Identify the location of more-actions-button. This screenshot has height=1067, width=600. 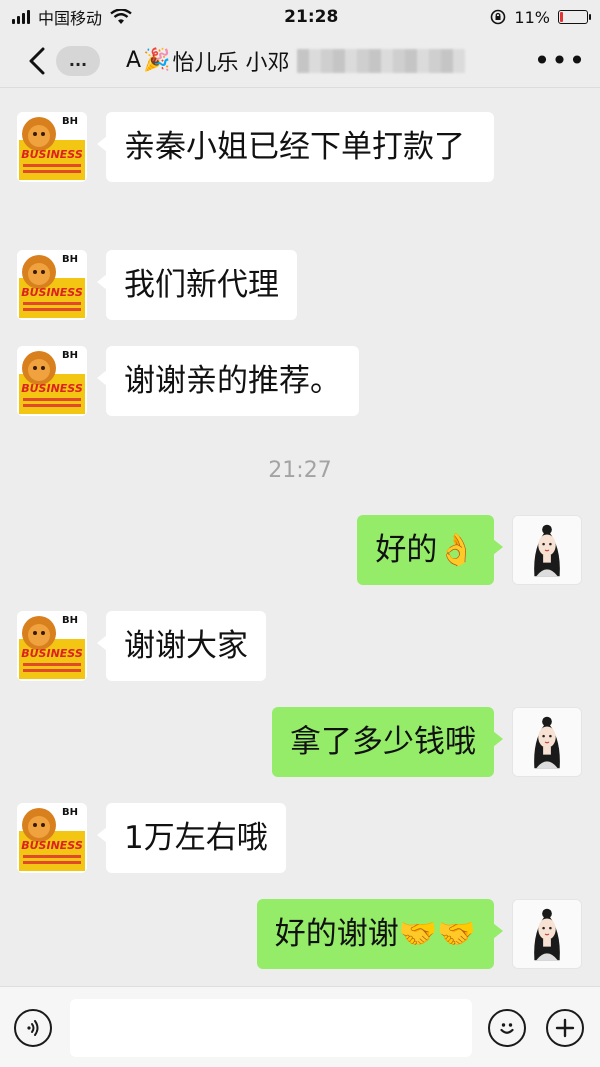
(565, 1028).